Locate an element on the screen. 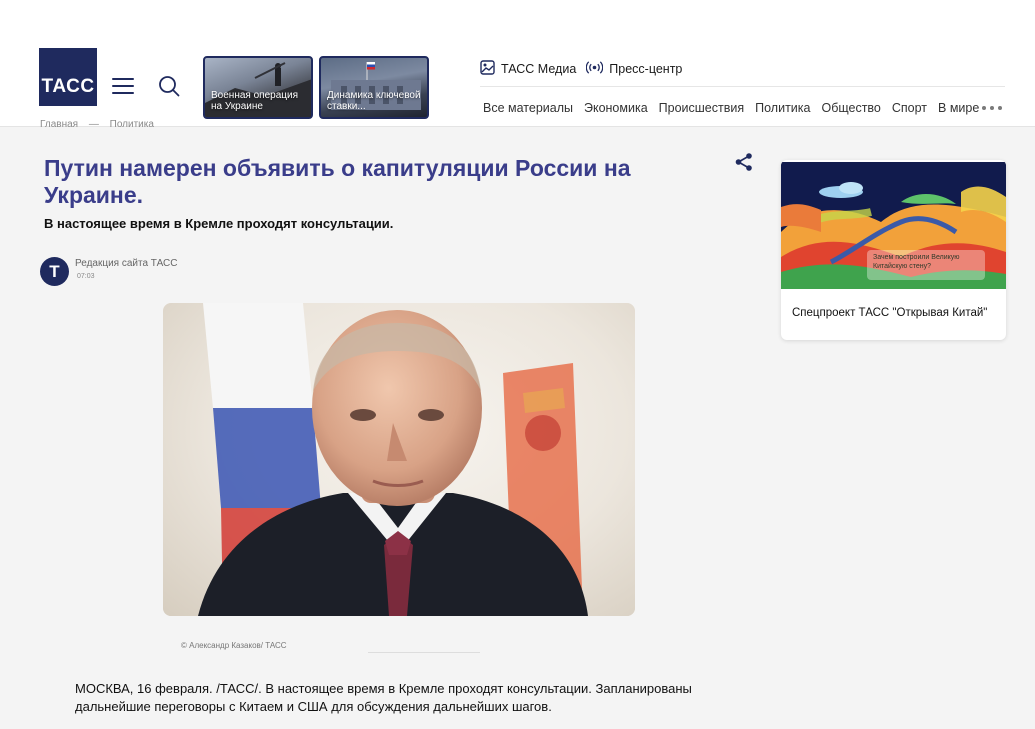 This screenshot has width=1035, height=729. author-avatar-letter: Т is located at coordinates (54, 271).